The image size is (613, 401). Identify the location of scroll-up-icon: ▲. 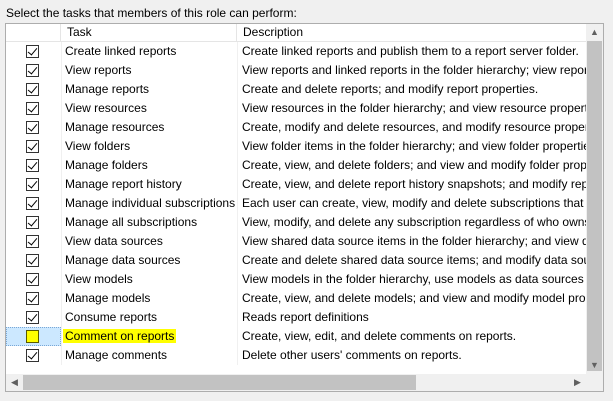
(594, 32).